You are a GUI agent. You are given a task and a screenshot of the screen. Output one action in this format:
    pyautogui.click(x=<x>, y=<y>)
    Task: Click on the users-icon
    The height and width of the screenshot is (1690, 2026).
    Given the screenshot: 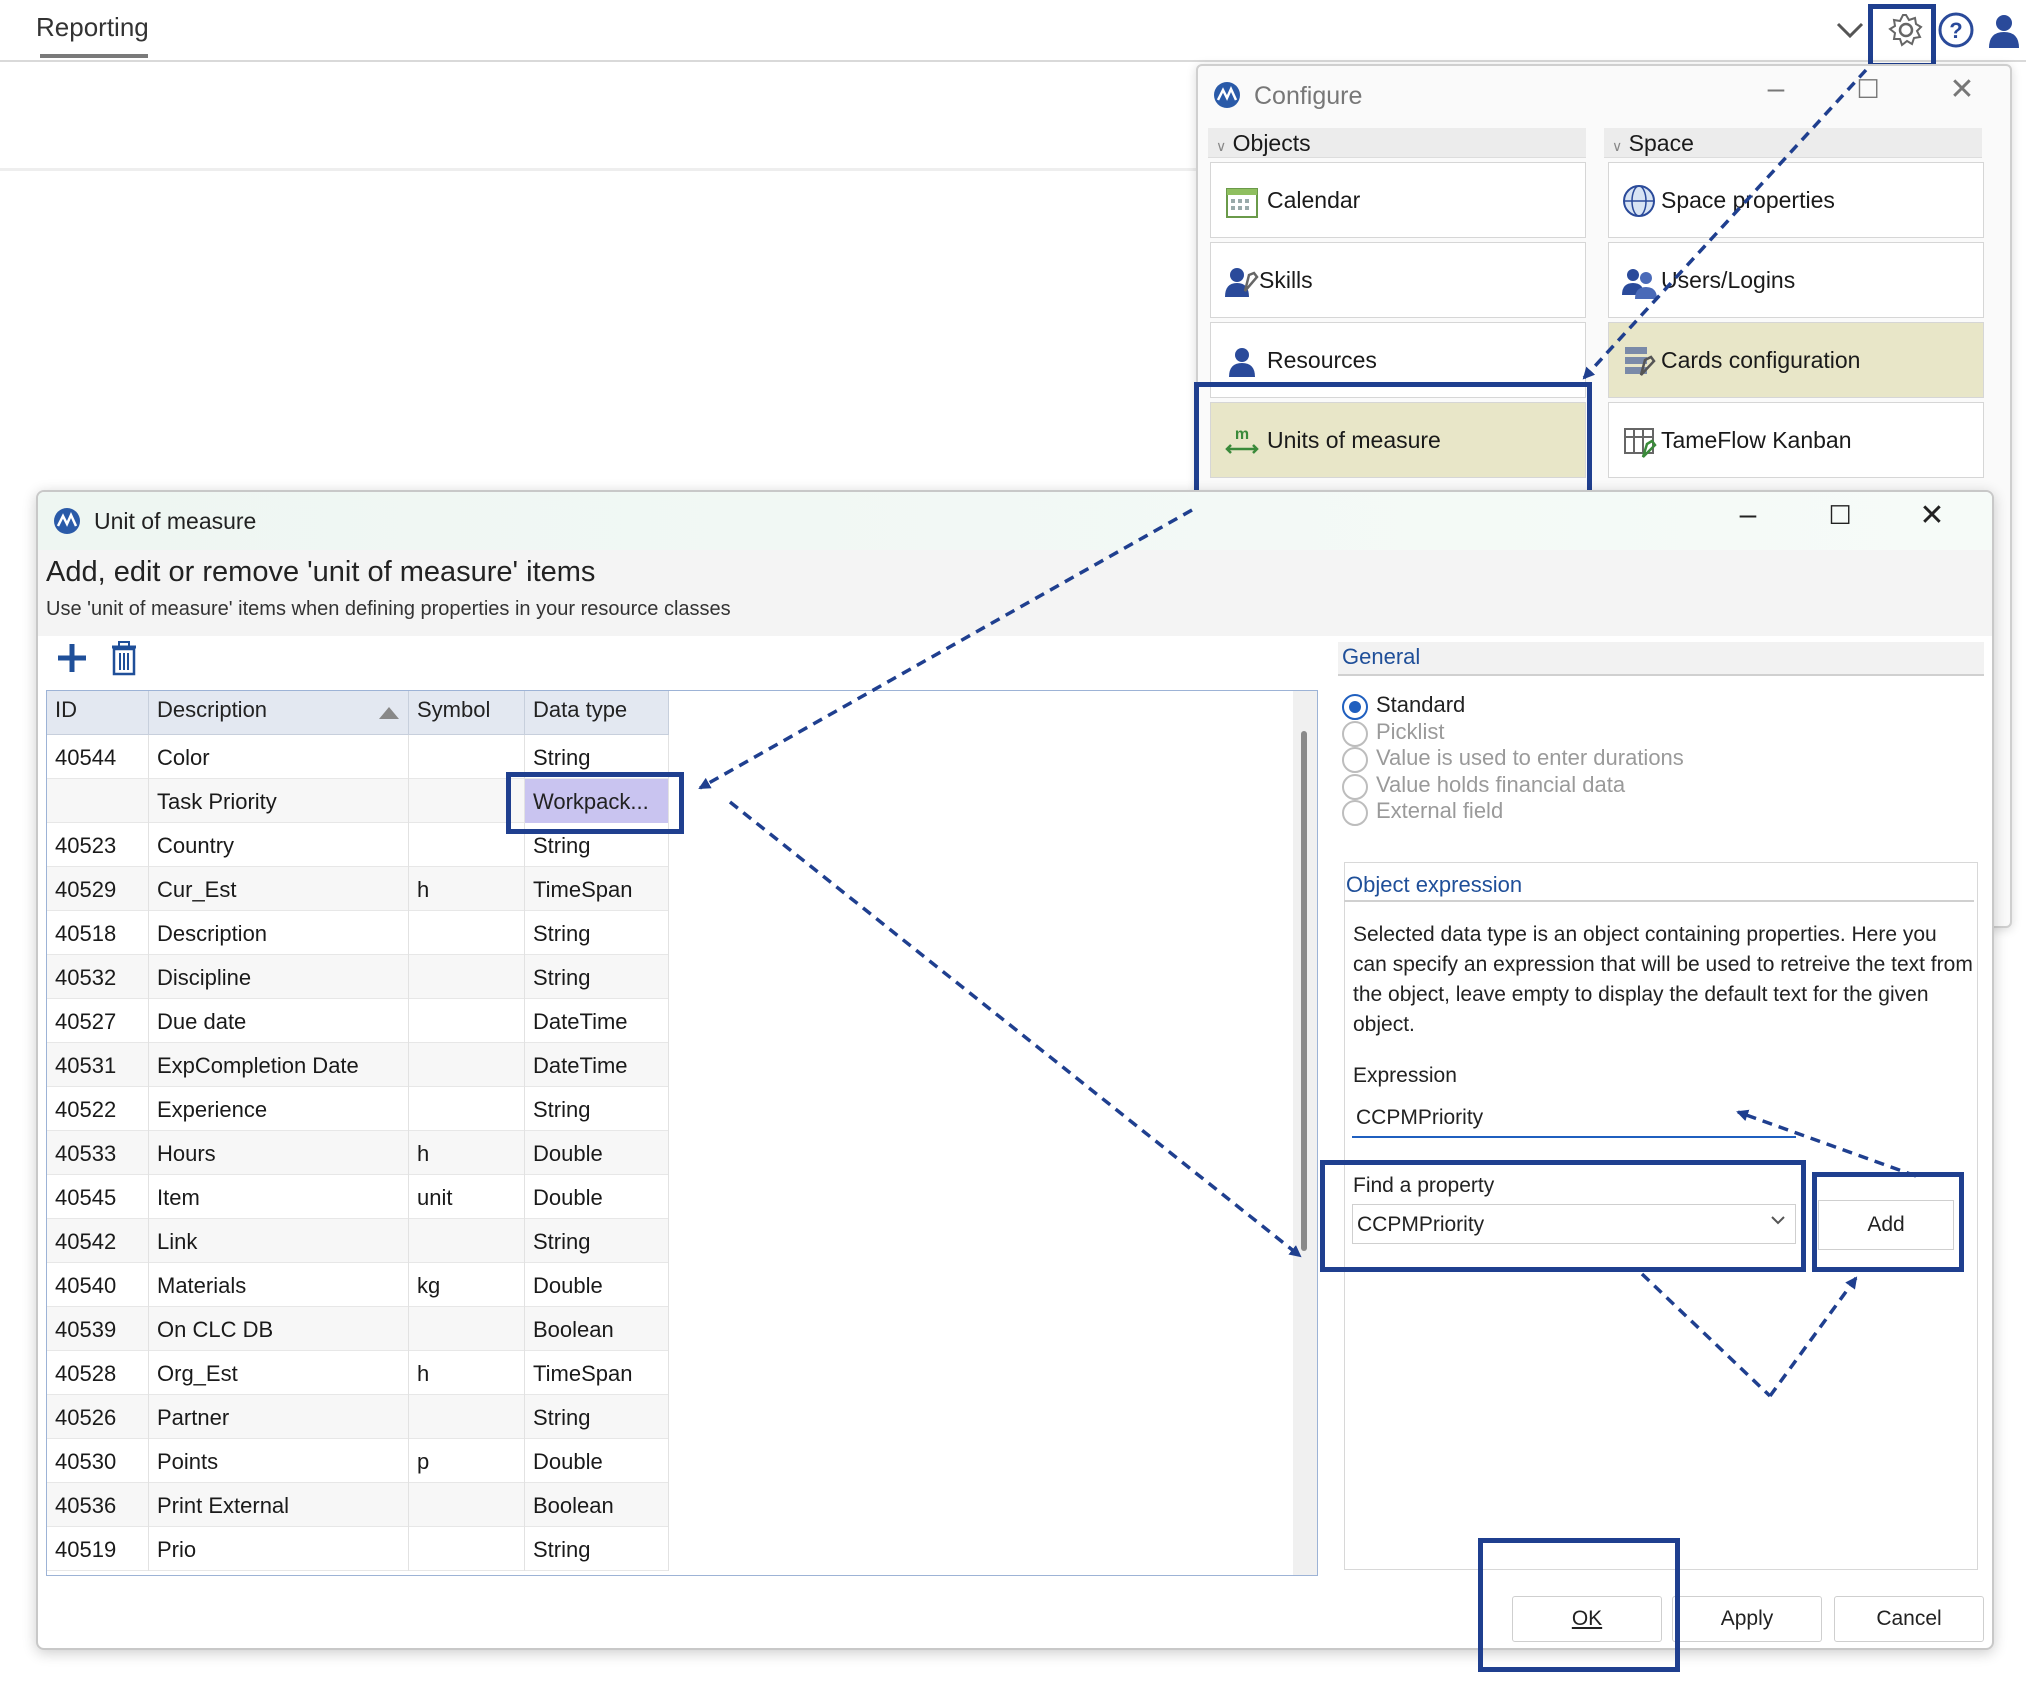 What is the action you would take?
    pyautogui.click(x=1639, y=284)
    